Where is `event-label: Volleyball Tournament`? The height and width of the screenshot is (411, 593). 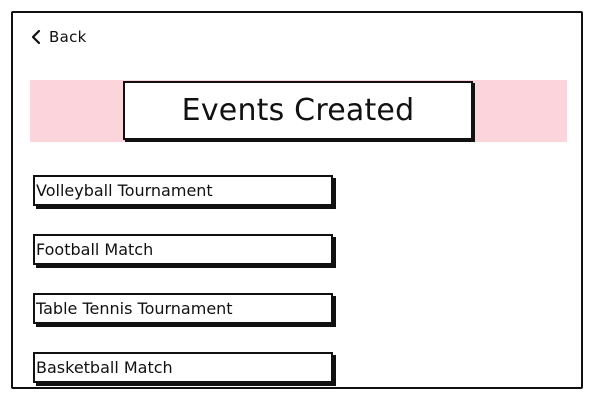 event-label: Volleyball Tournament is located at coordinates (124, 190).